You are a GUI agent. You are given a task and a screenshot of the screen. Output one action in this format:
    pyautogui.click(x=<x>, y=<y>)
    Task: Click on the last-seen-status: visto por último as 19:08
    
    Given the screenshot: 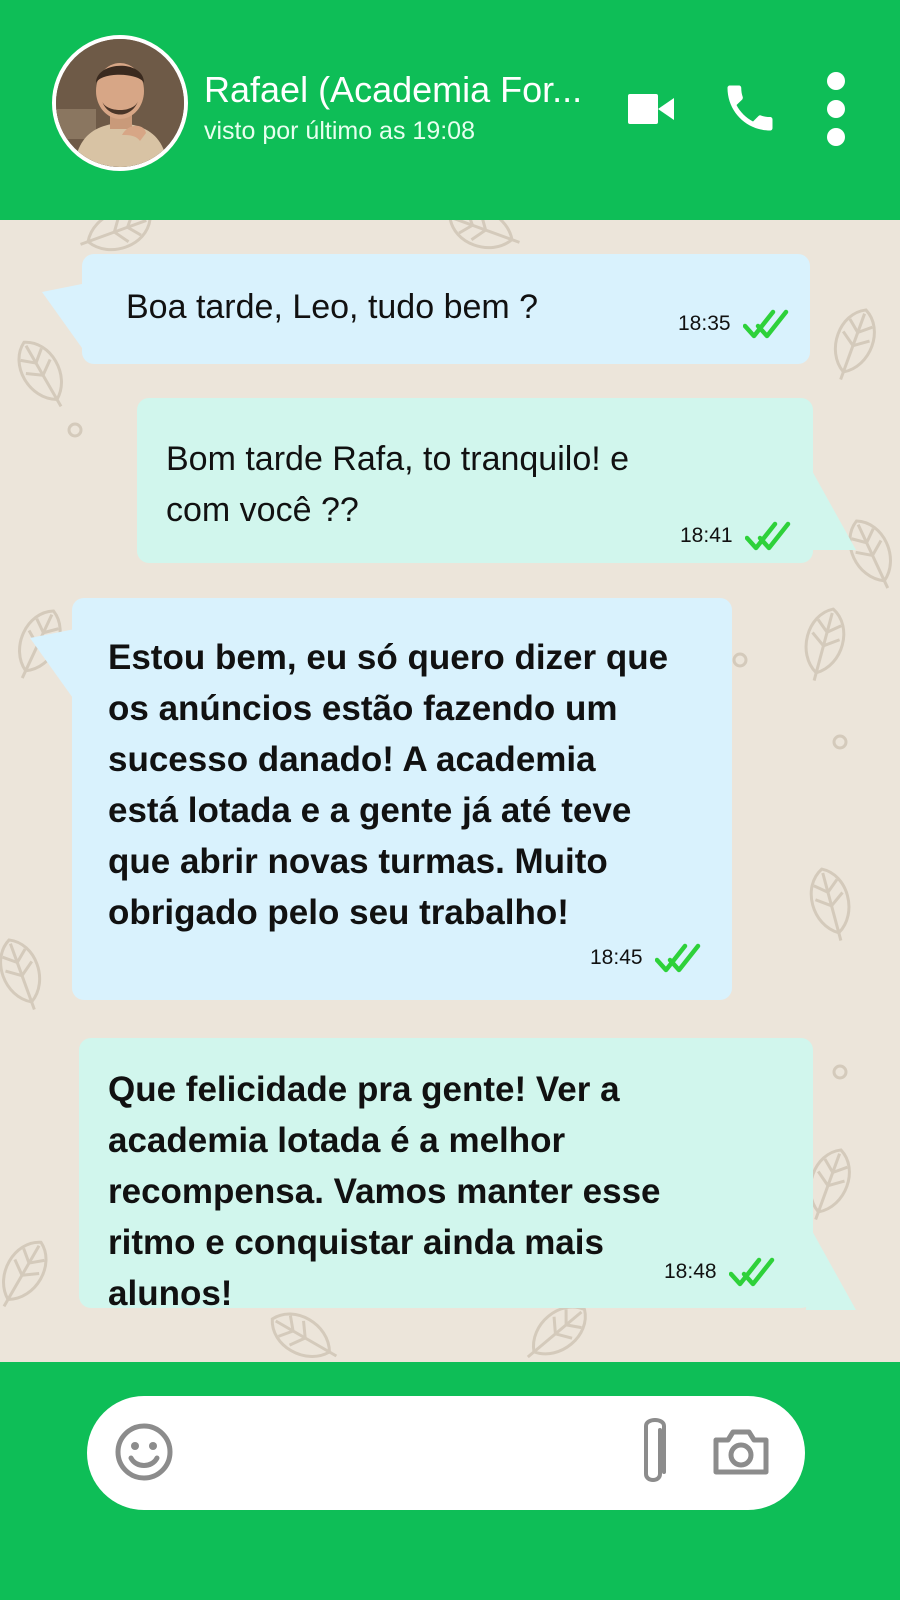 What is the action you would take?
    pyautogui.click(x=339, y=131)
    